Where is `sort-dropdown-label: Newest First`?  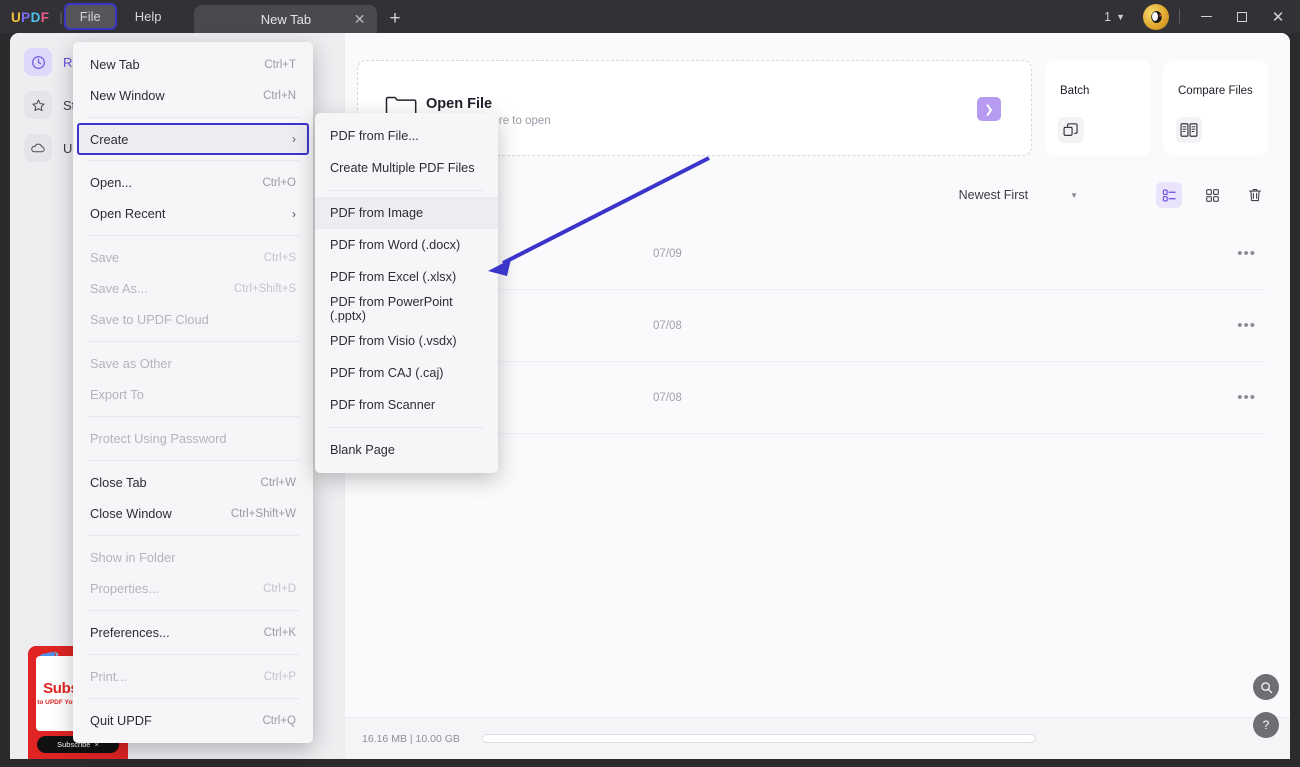
sort-dropdown-label: Newest First is located at coordinates (993, 195).